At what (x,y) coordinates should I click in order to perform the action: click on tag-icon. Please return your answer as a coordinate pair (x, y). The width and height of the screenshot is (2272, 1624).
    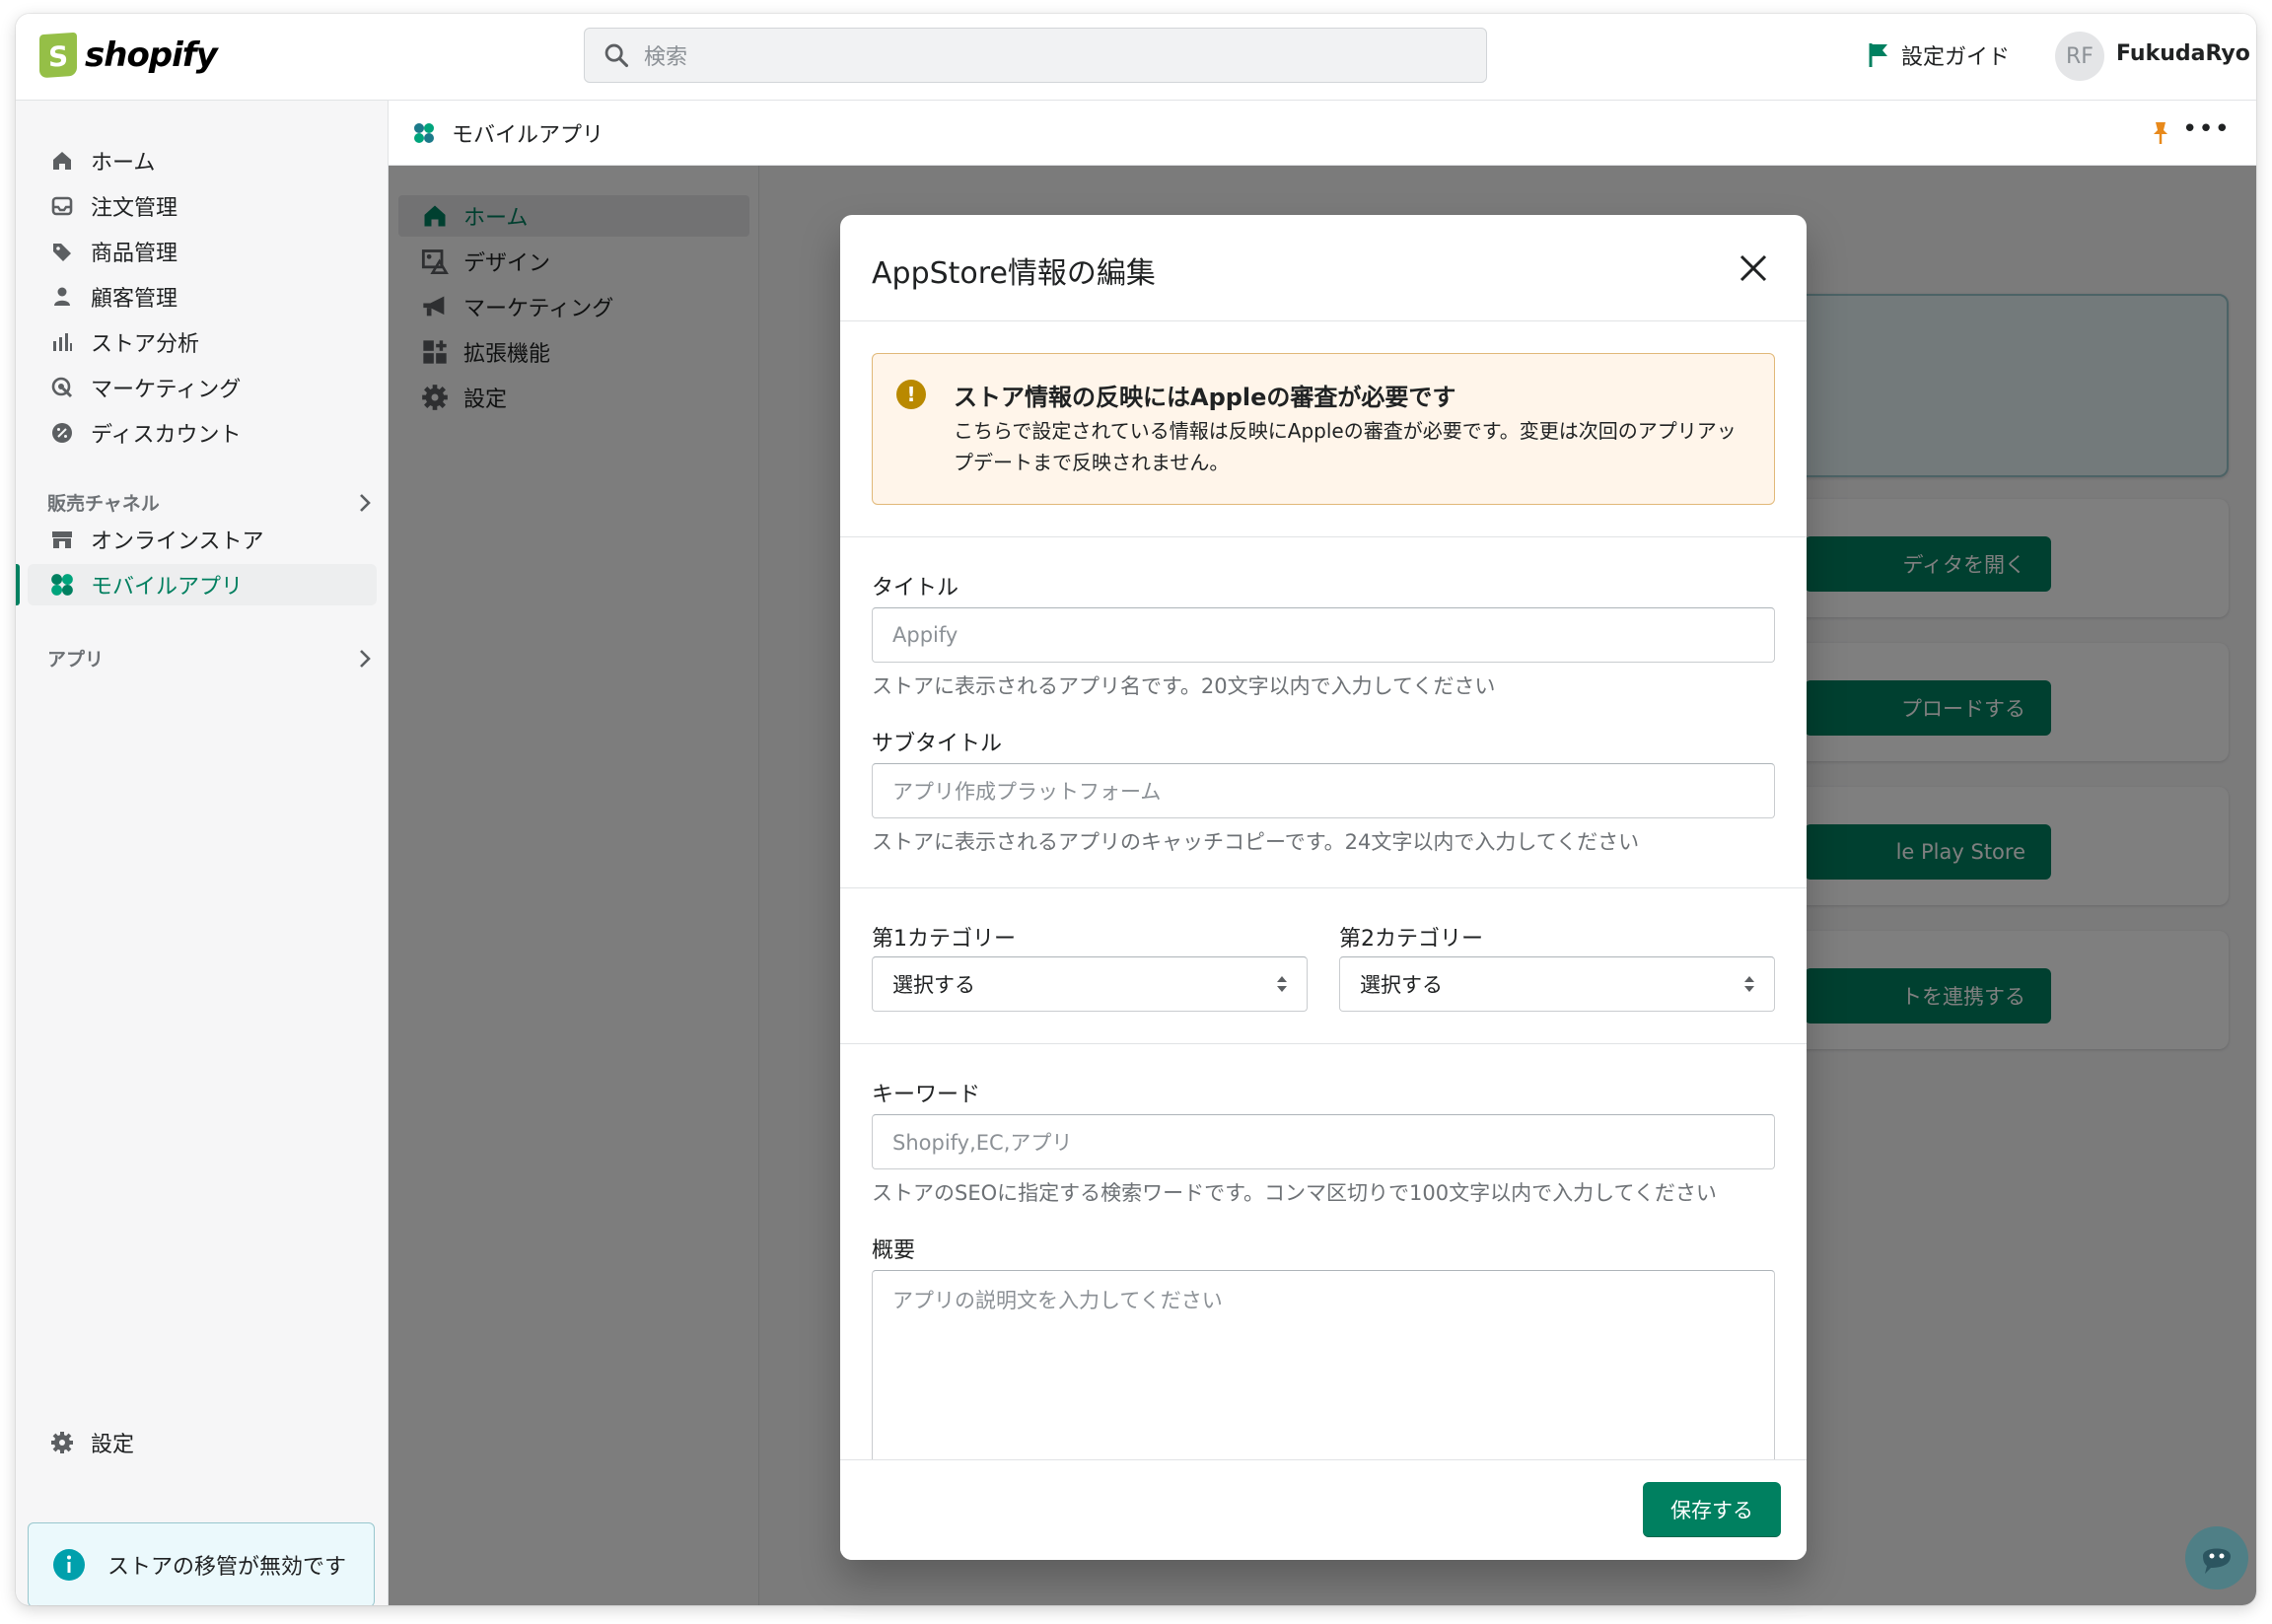
    Looking at the image, I should click on (62, 251).